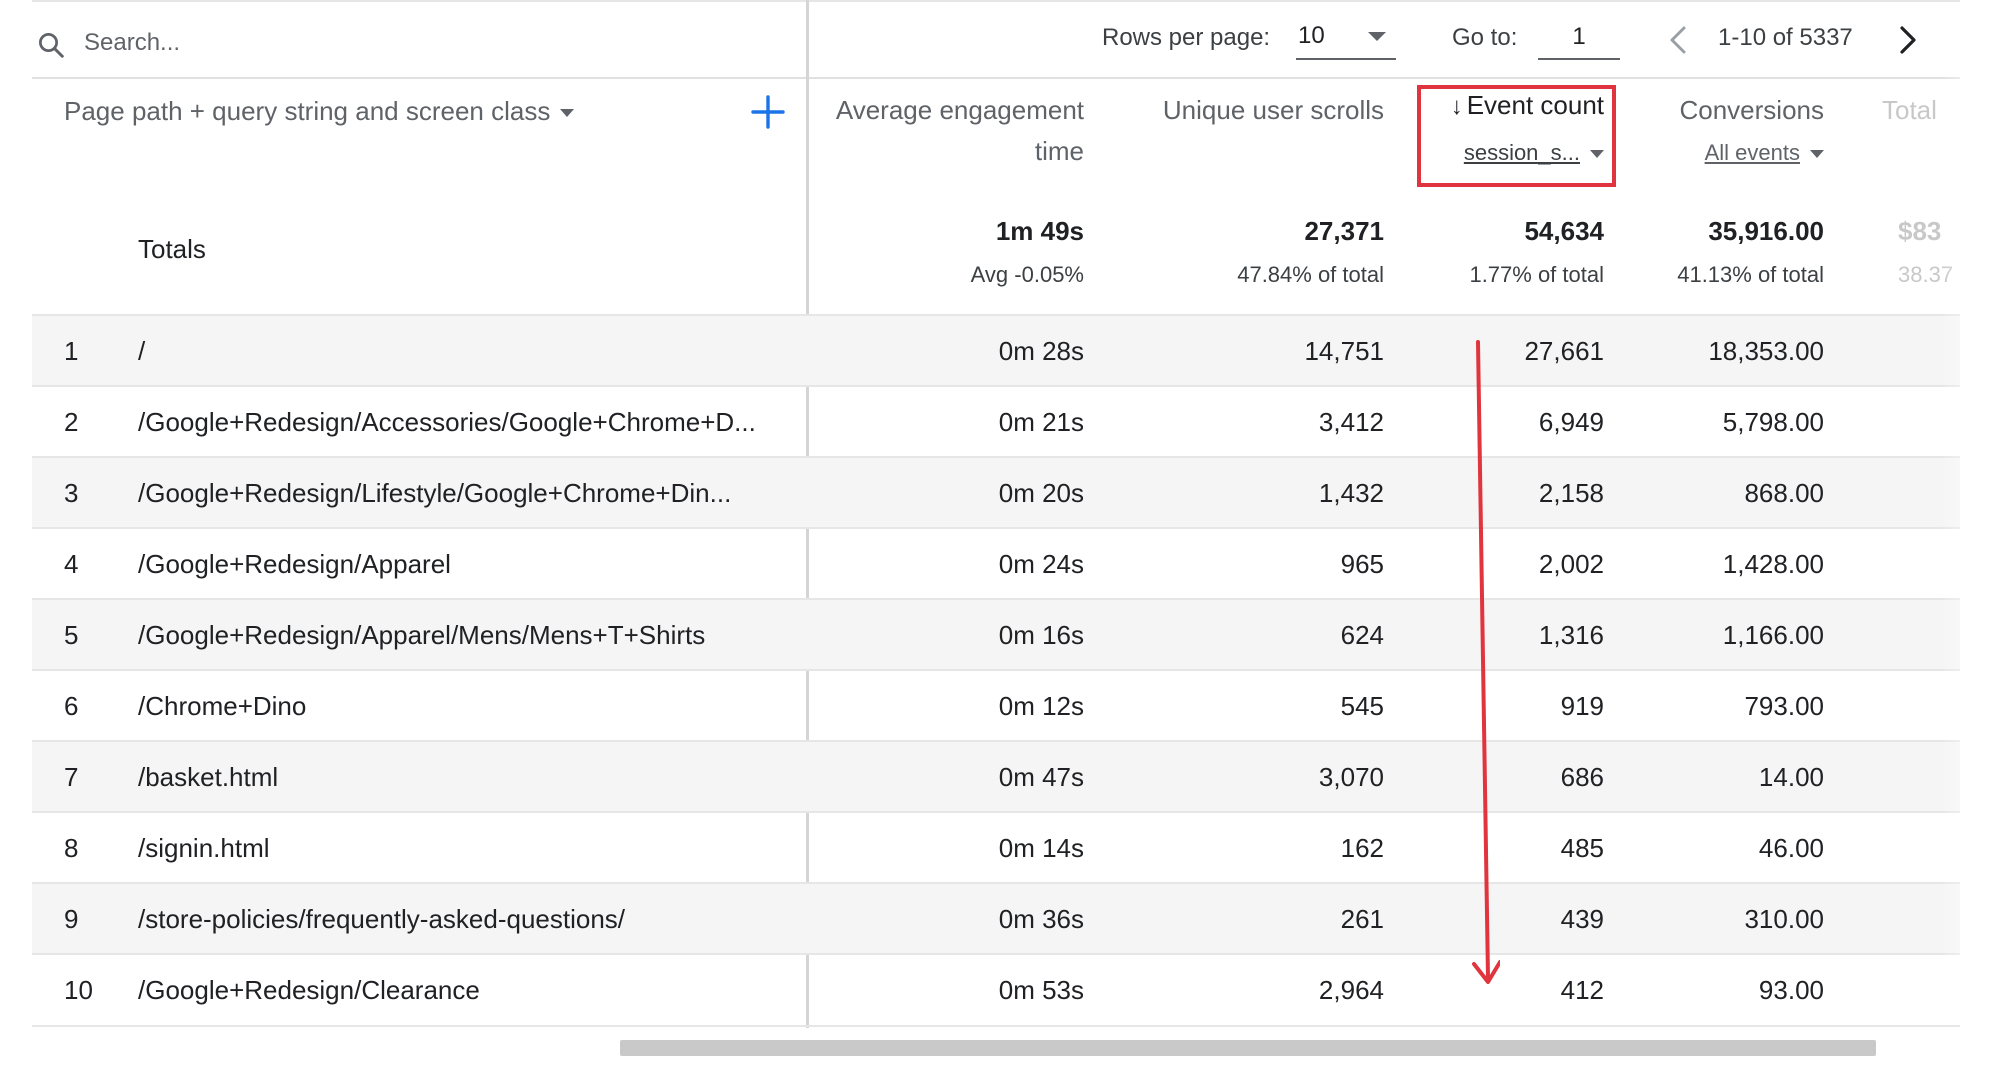 This screenshot has width=1999, height=1072. I want to click on unique-user-scrolls: 3,412, so click(1351, 422).